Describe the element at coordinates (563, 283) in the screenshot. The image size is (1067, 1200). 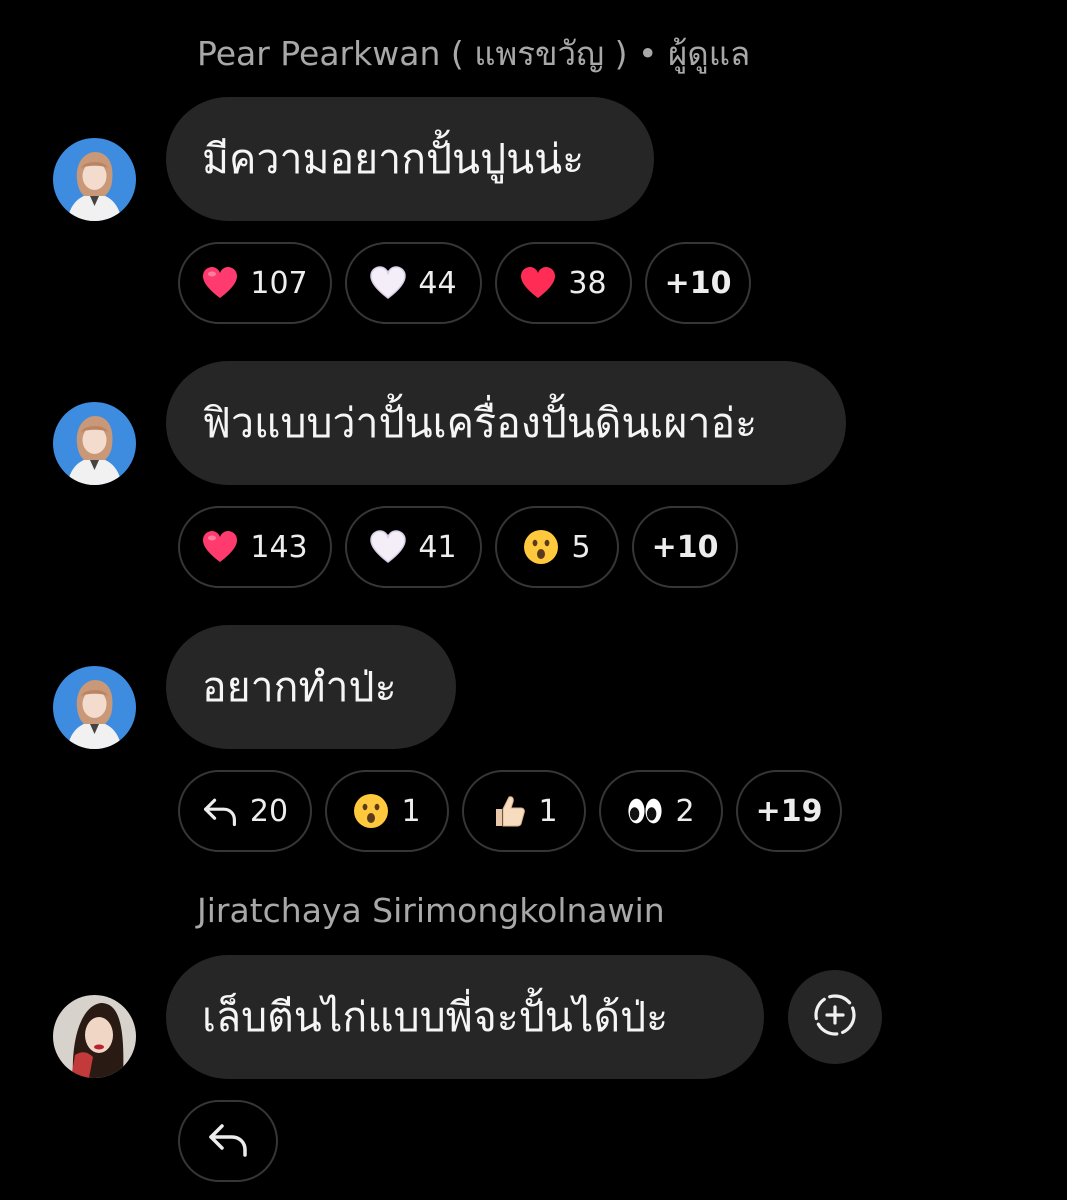
I see `reaction-pill: 38` at that location.